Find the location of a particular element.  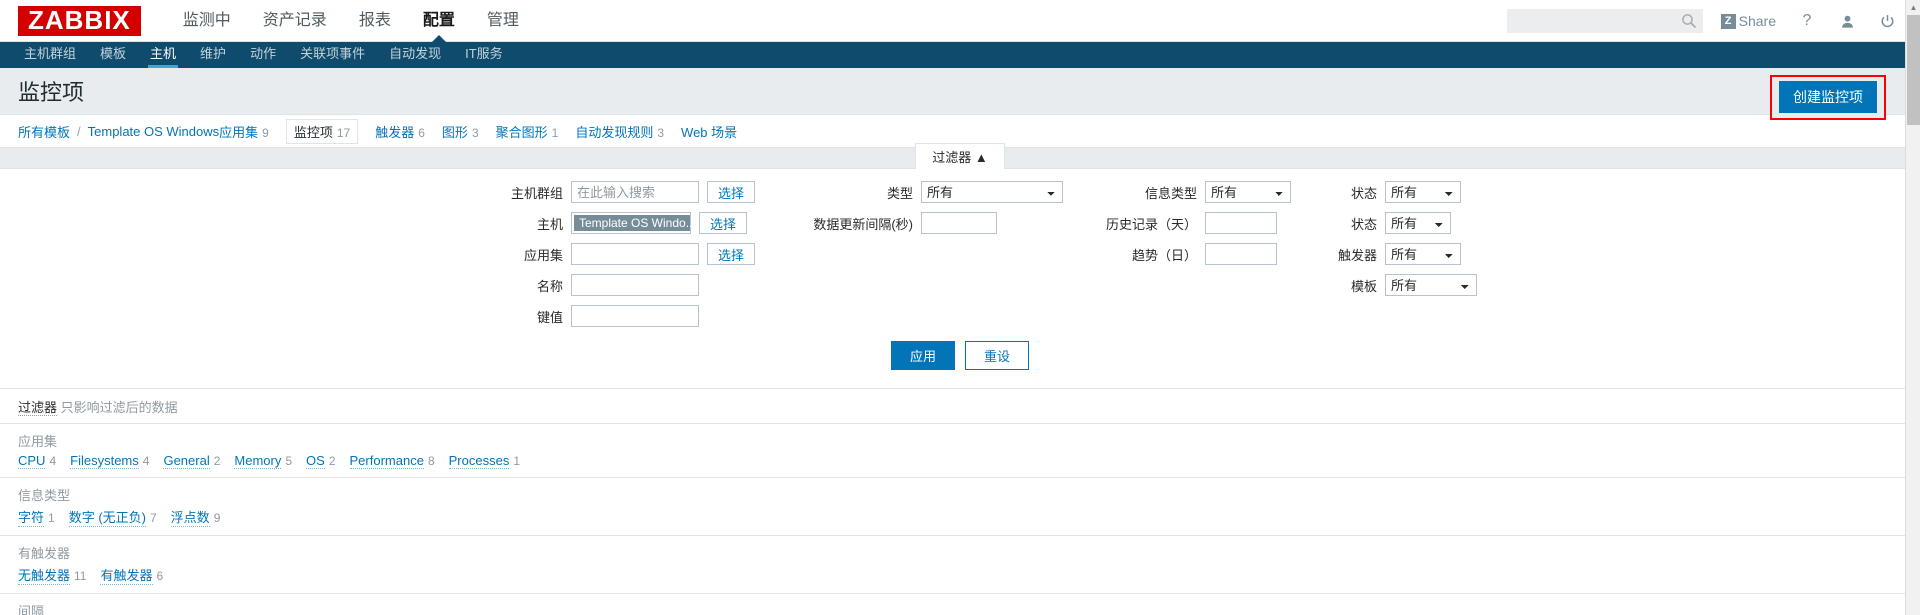

zabbix-logo: ZABBIX is located at coordinates (79, 20).